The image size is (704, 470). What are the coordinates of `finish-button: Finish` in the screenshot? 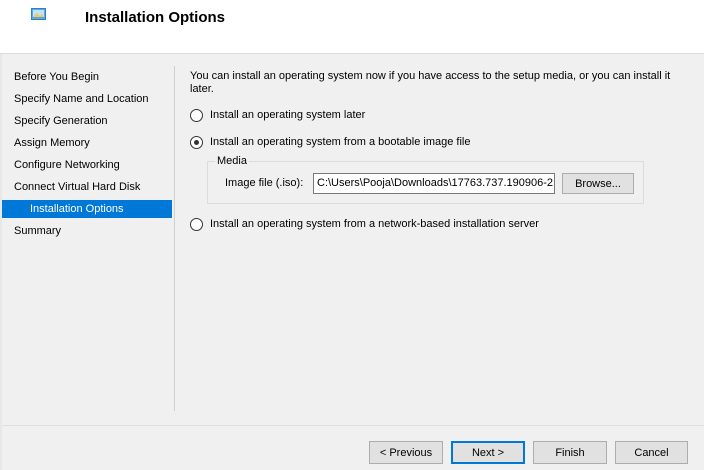 It's located at (570, 452).